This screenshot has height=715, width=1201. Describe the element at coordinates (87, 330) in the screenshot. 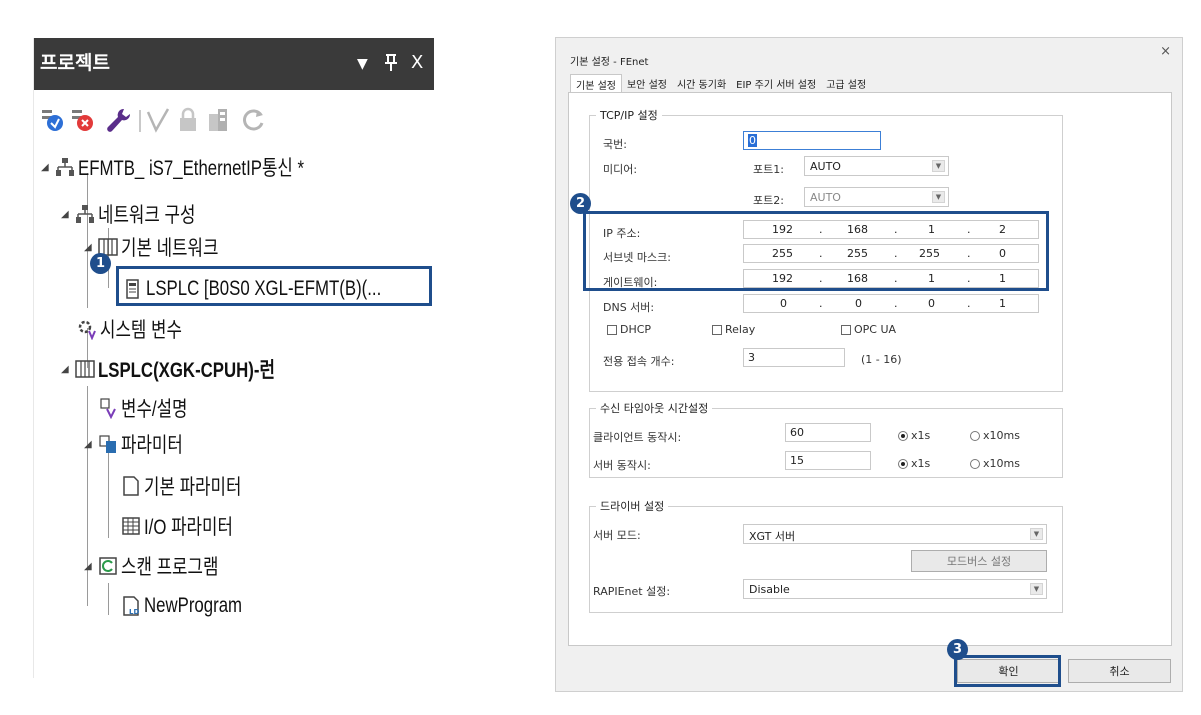

I see `system-vars-icon` at that location.